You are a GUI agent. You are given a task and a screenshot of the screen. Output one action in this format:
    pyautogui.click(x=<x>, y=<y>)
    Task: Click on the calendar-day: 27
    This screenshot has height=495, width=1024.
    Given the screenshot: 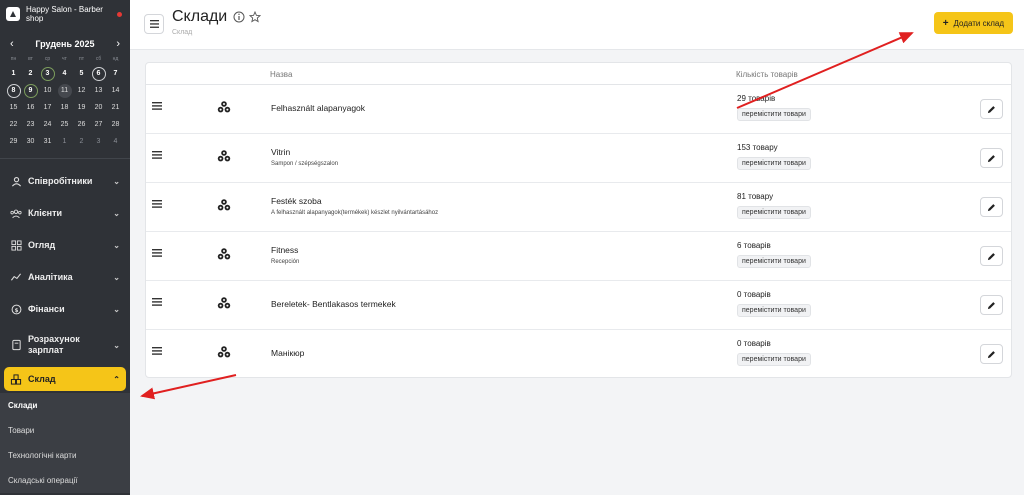 What is the action you would take?
    pyautogui.click(x=98, y=124)
    